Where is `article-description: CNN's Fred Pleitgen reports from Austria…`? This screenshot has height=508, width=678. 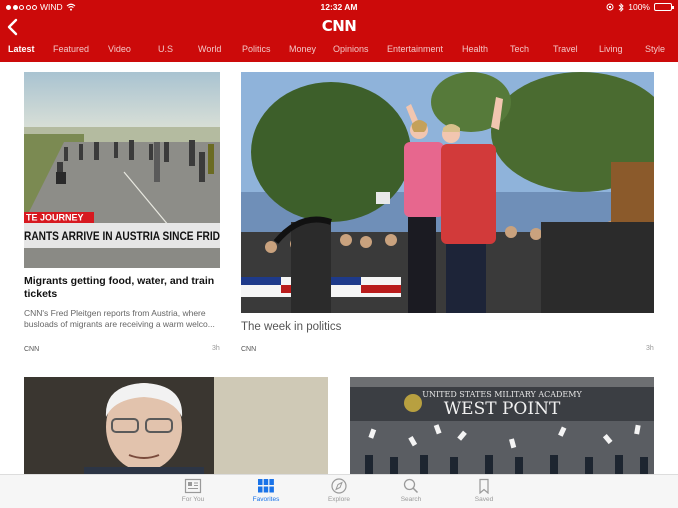 article-description: CNN's Fred Pleitgen reports from Austria… is located at coordinates (119, 318).